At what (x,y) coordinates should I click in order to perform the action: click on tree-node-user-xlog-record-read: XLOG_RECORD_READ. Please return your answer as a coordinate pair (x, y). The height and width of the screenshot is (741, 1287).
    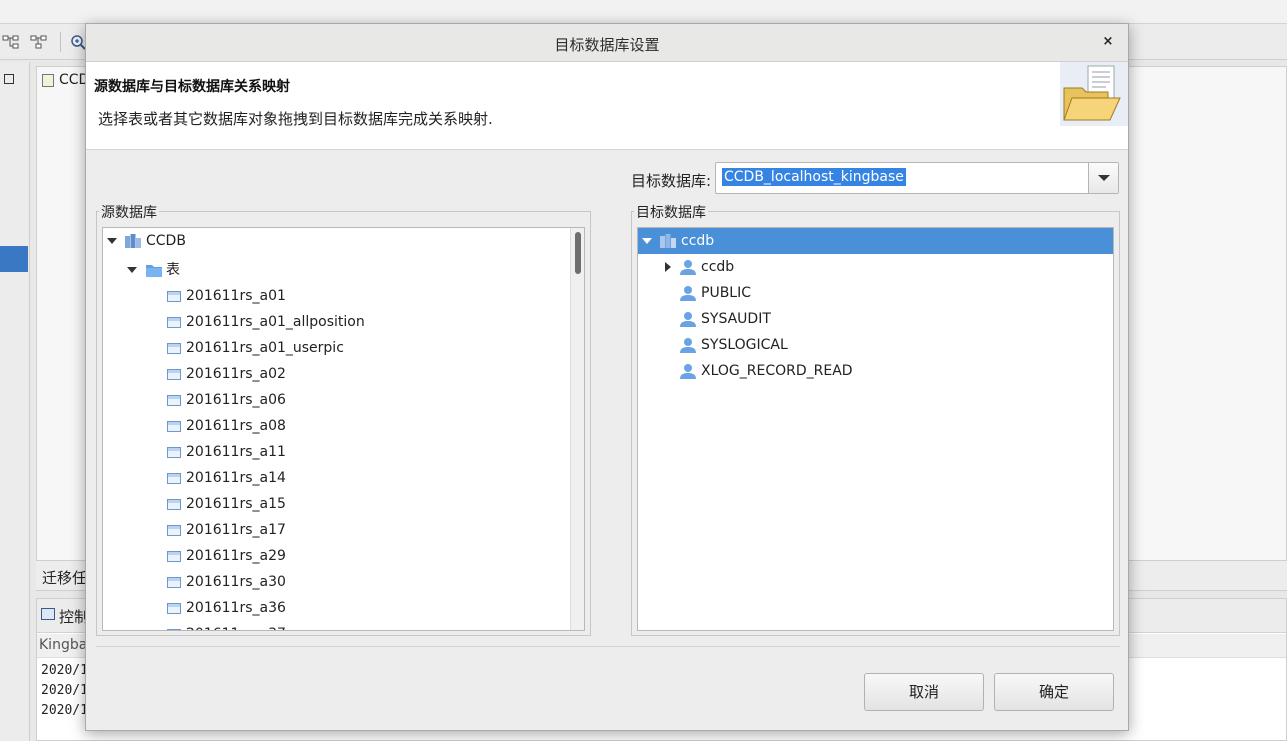
    Looking at the image, I should click on (875, 371).